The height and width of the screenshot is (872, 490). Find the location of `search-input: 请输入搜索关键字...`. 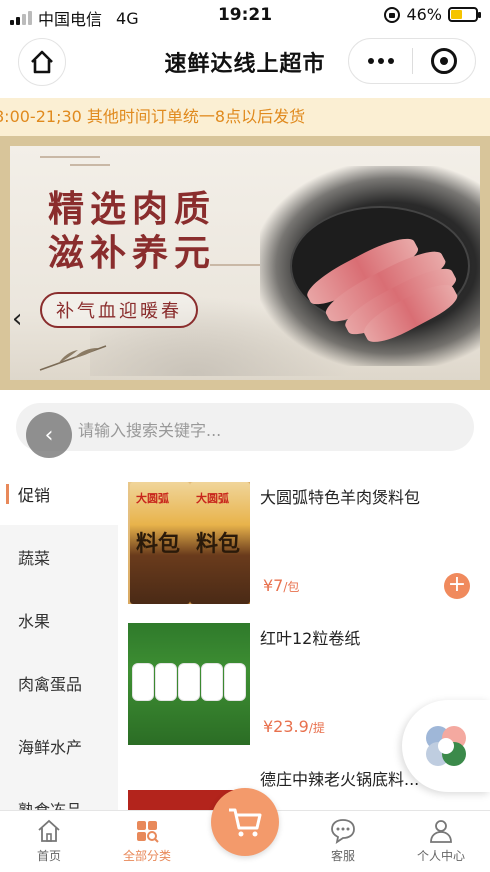

search-input: 请输入搜索关键字... is located at coordinates (149, 429).